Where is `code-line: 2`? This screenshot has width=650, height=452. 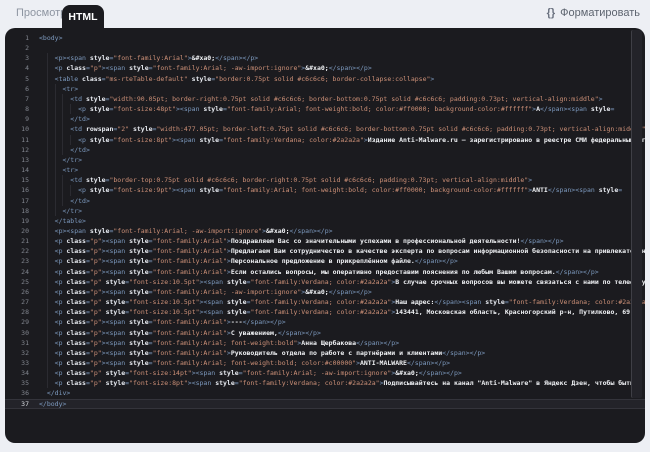
code-line: 2 is located at coordinates (325, 48).